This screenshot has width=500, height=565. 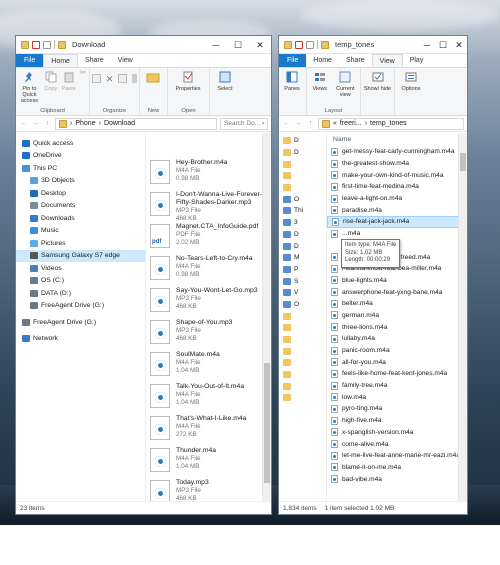 What do you see at coordinates (153, 78) in the screenshot?
I see `new-folder-button` at bounding box center [153, 78].